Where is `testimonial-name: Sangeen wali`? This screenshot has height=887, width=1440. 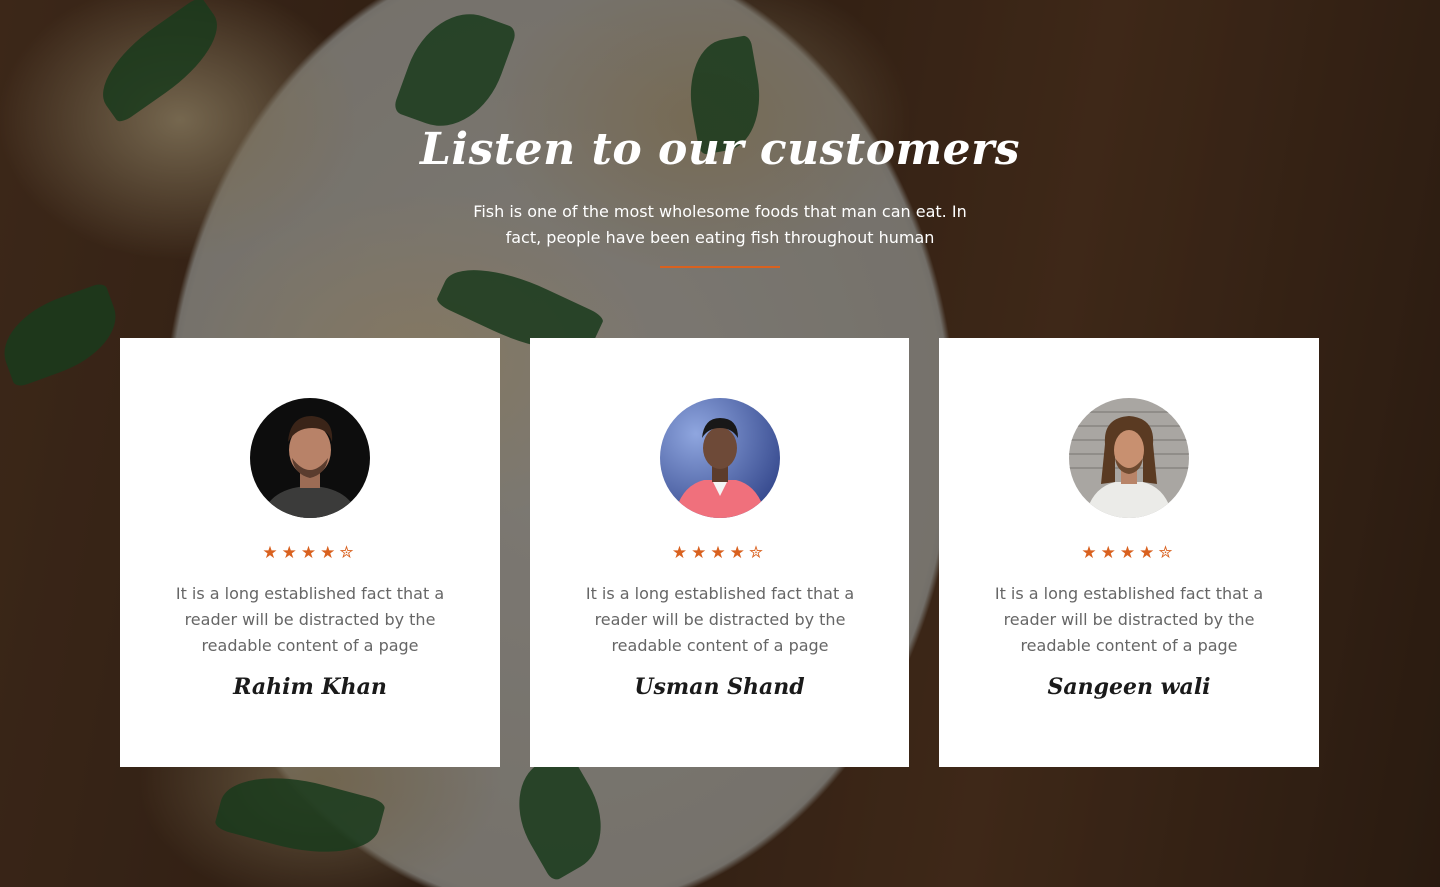 testimonial-name: Sangeen wali is located at coordinates (1129, 687).